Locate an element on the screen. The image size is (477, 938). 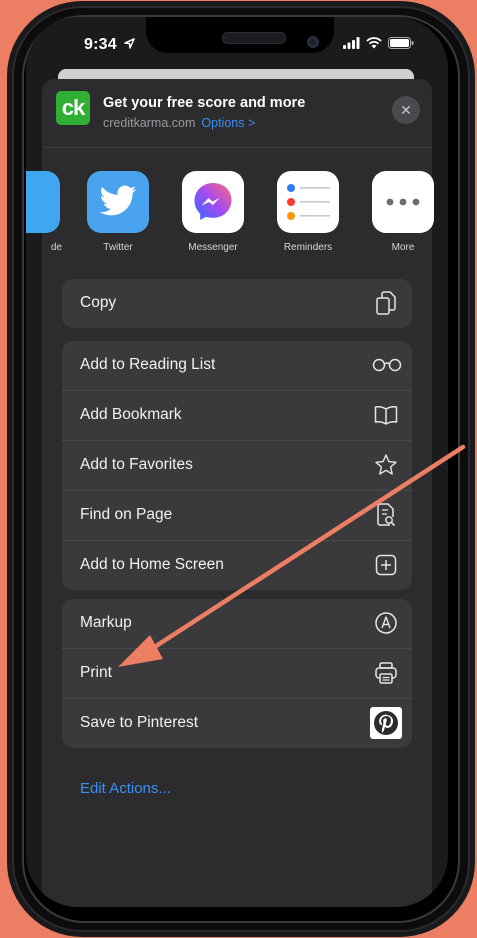
partial-app-icon is located at coordinates (43, 202).